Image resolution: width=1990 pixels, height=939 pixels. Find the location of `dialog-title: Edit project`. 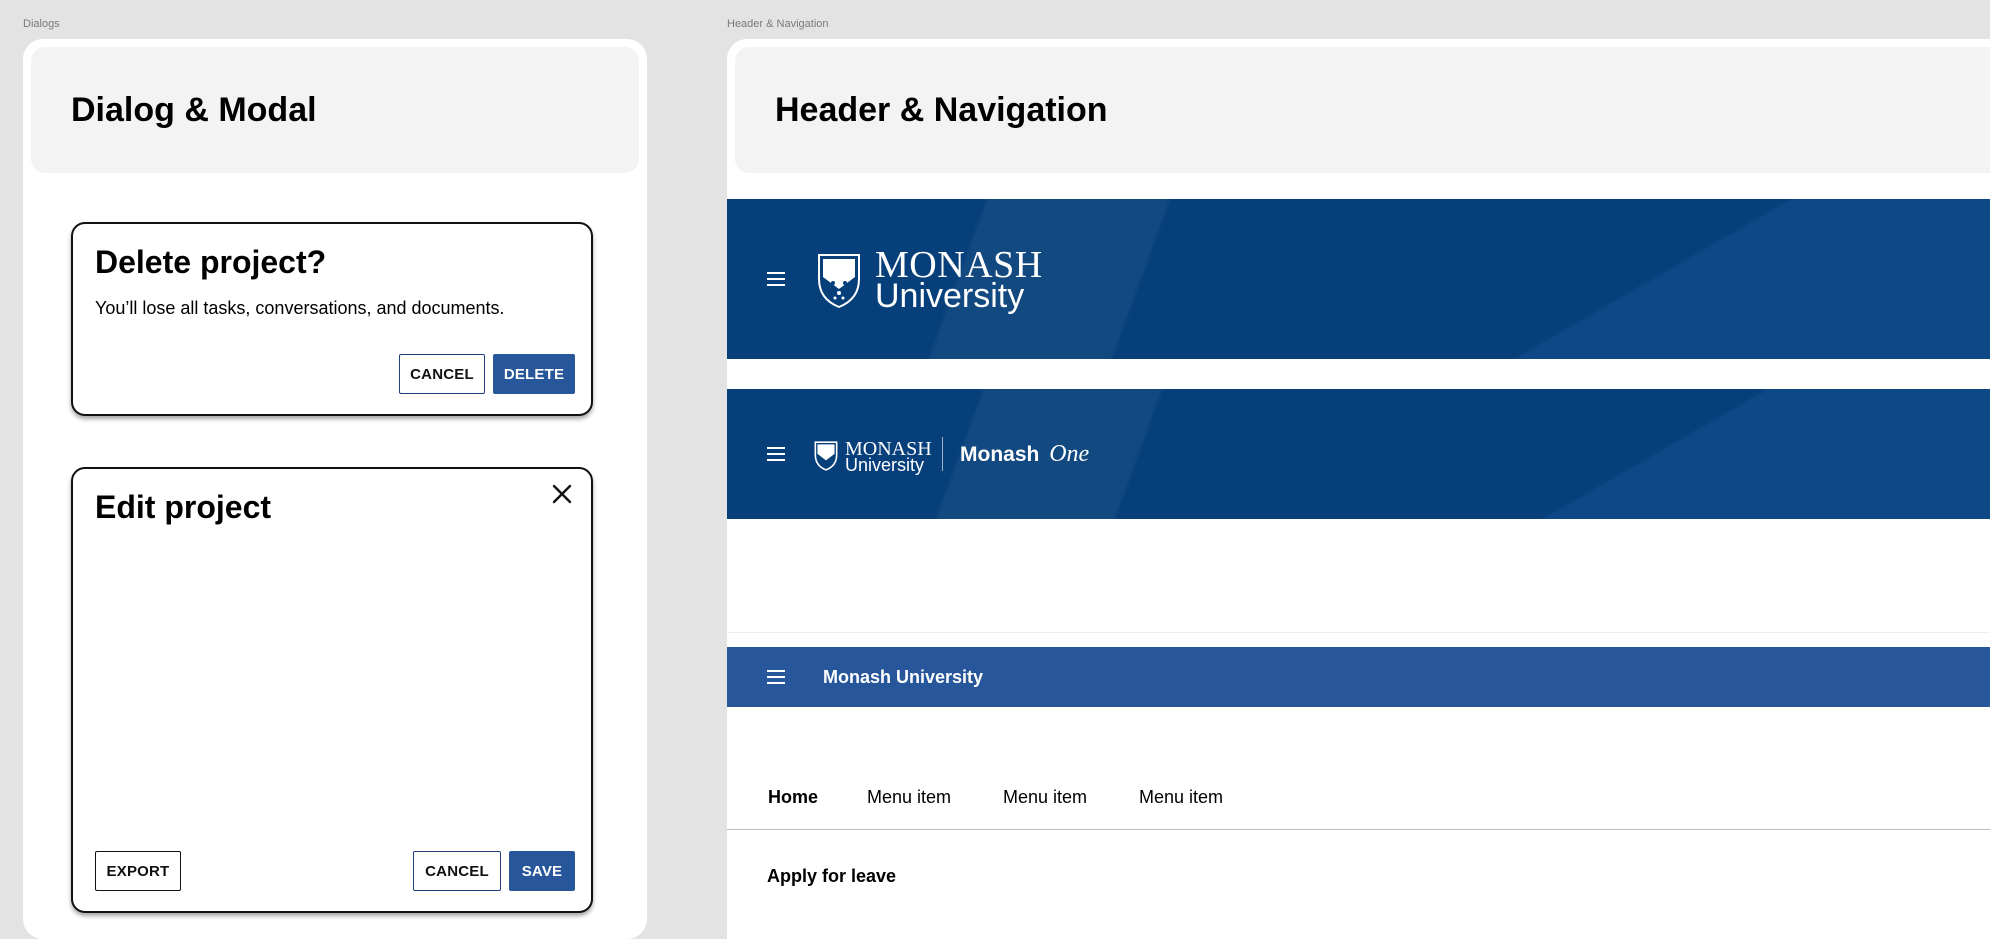

dialog-title: Edit project is located at coordinates (183, 507).